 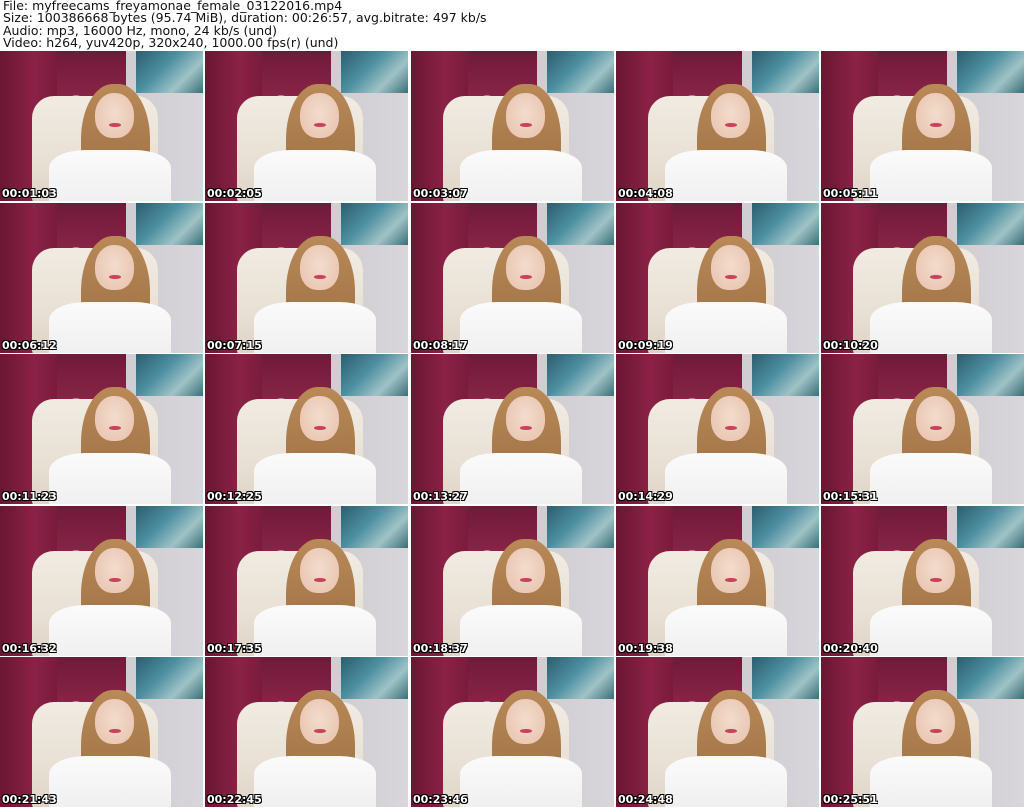 I want to click on thumbnail-timestamp: 00:16:32, so click(x=29, y=648).